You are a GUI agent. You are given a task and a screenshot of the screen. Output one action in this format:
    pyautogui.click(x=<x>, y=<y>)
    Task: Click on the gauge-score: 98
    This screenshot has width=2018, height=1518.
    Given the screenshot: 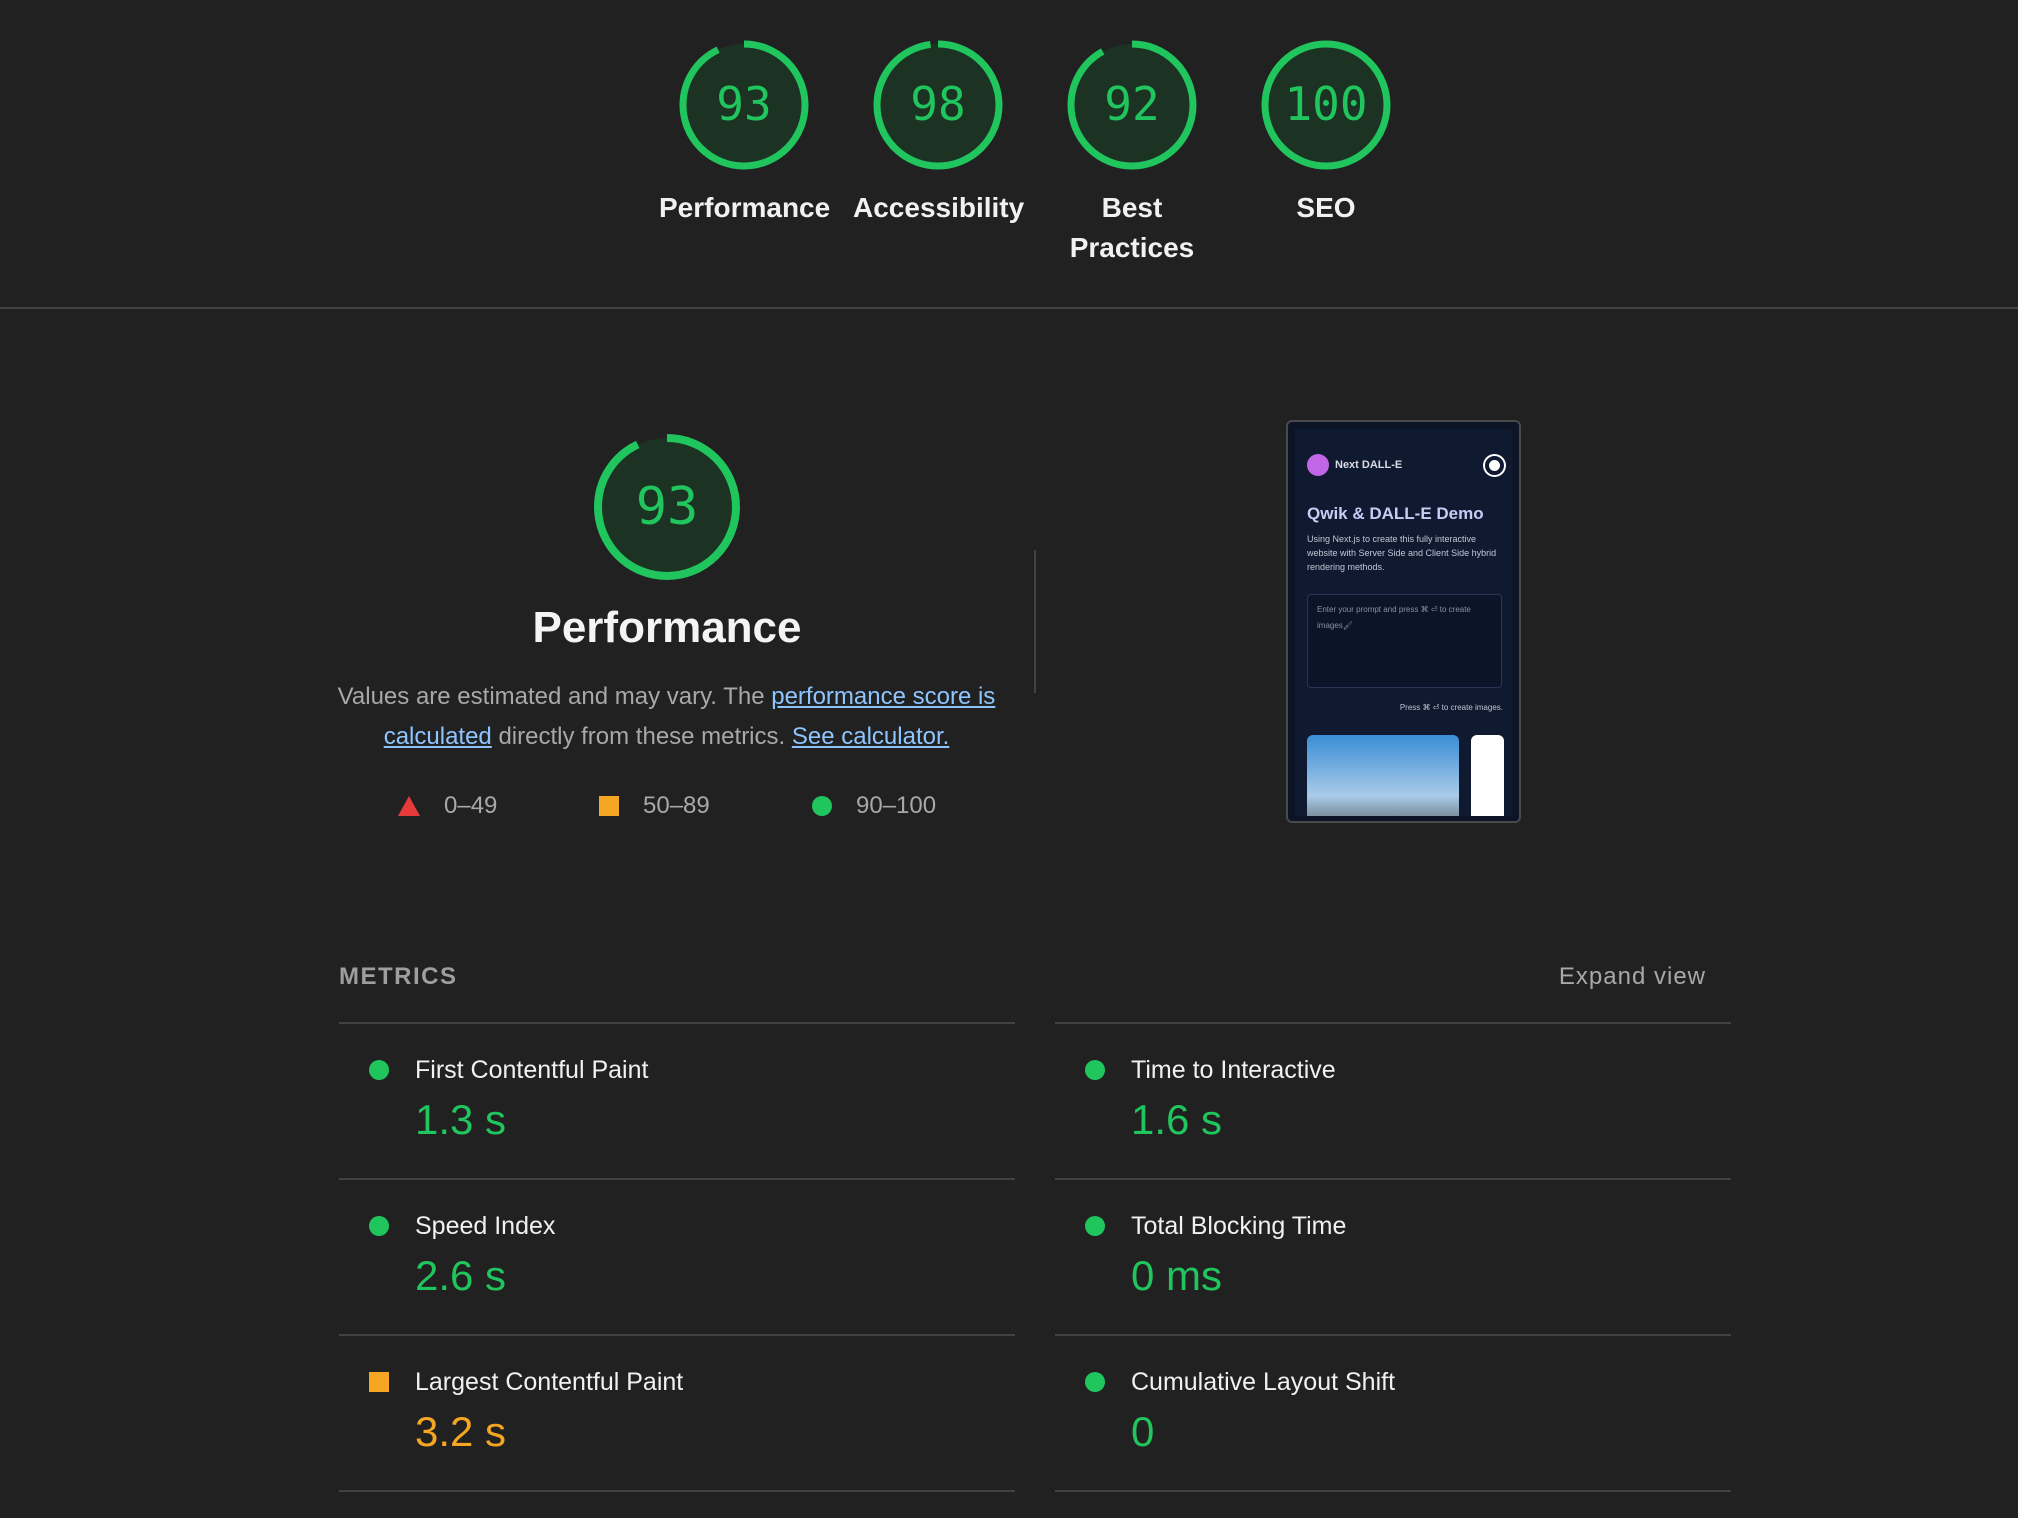 What is the action you would take?
    pyautogui.click(x=937, y=104)
    